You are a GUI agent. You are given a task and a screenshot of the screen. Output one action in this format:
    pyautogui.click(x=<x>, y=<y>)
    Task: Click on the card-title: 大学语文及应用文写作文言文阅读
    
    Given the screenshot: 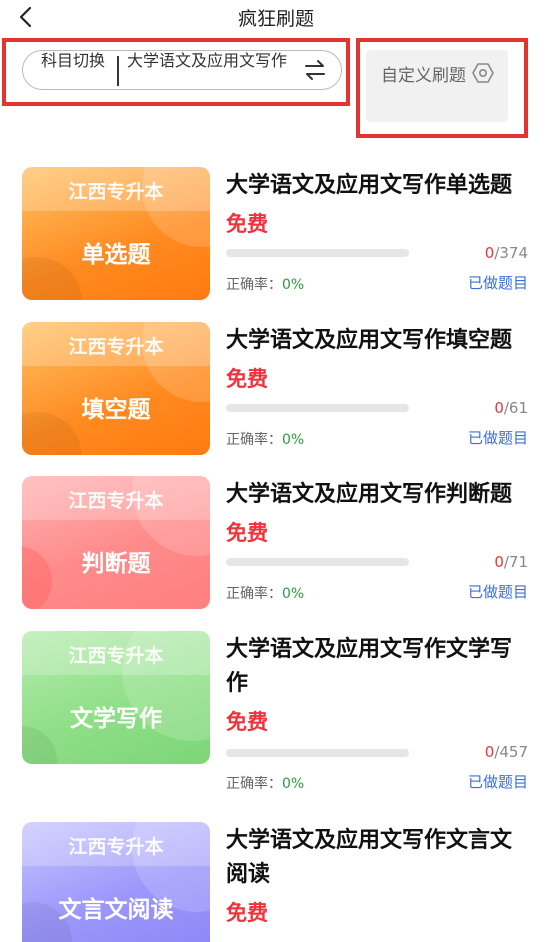 What is the action you would take?
    pyautogui.click(x=369, y=857)
    